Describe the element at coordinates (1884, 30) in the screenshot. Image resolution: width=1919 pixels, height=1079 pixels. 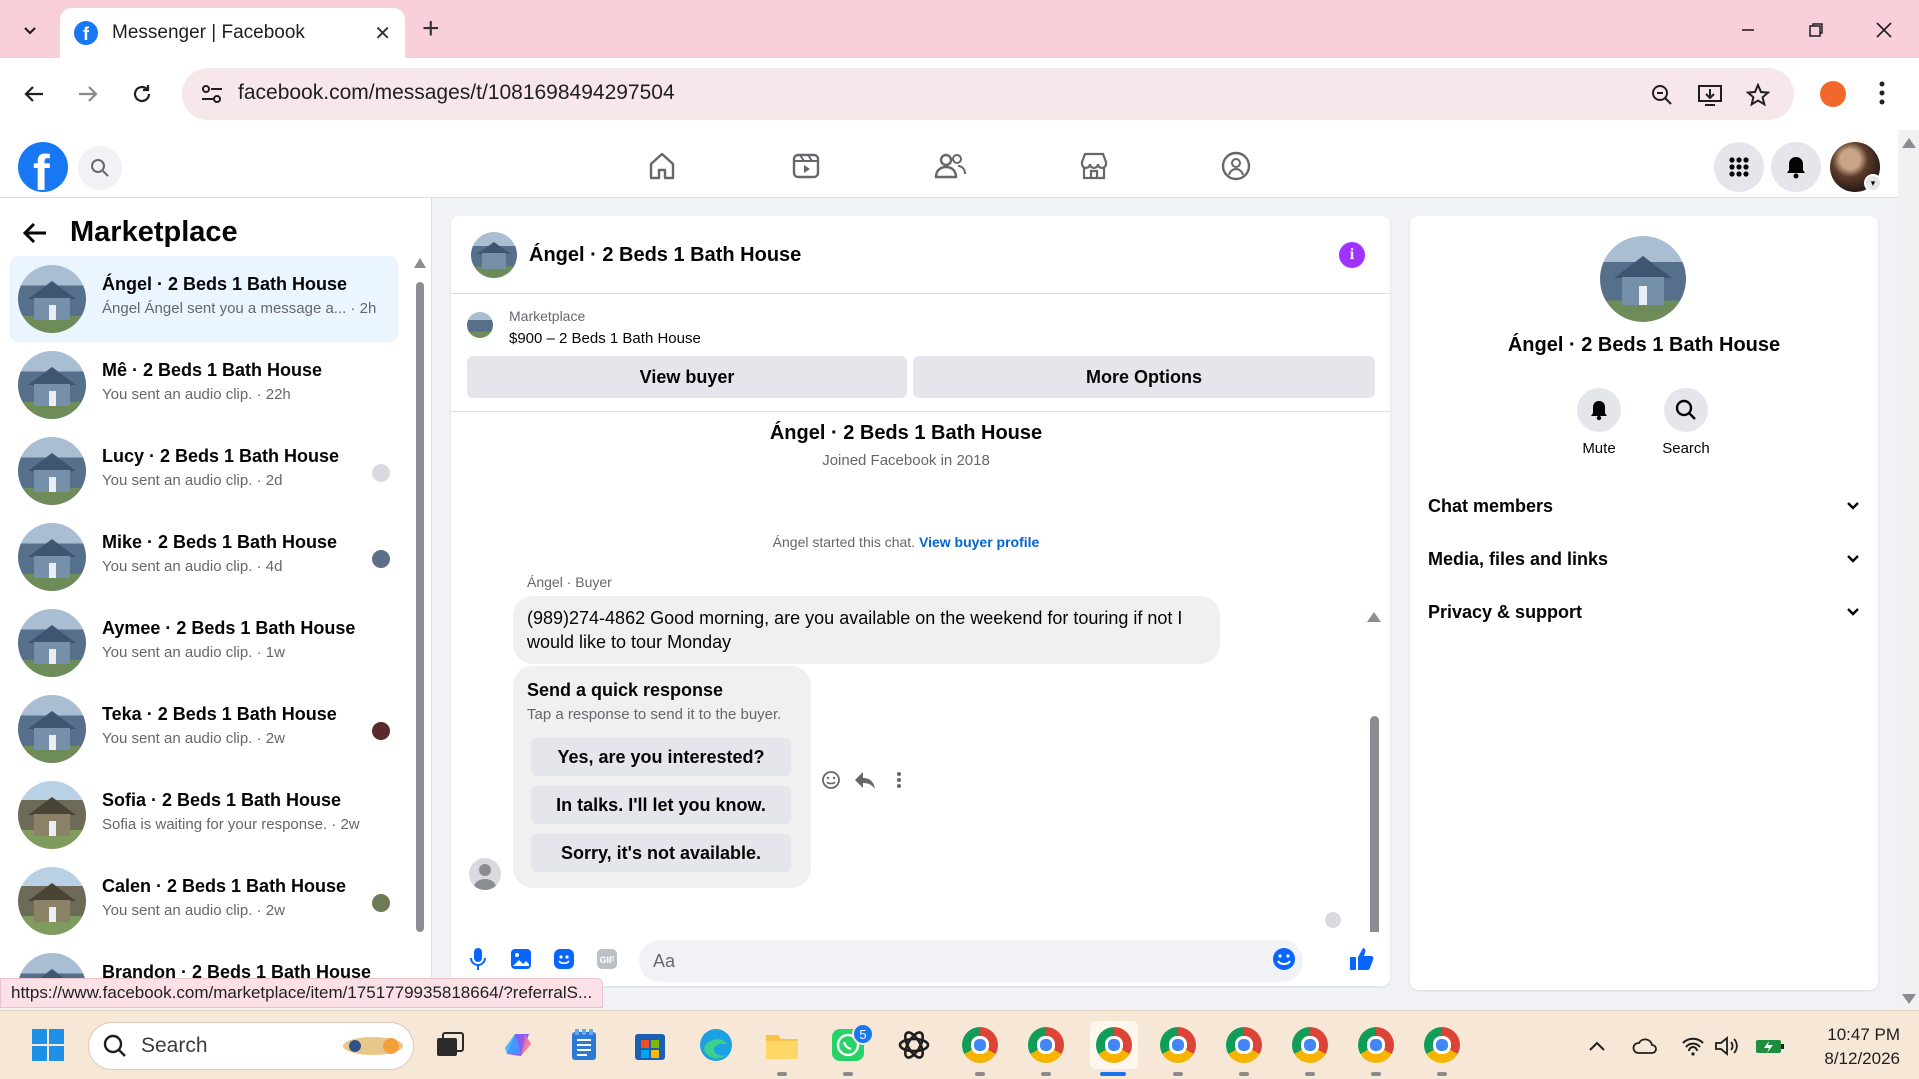
I see `close-window-button` at that location.